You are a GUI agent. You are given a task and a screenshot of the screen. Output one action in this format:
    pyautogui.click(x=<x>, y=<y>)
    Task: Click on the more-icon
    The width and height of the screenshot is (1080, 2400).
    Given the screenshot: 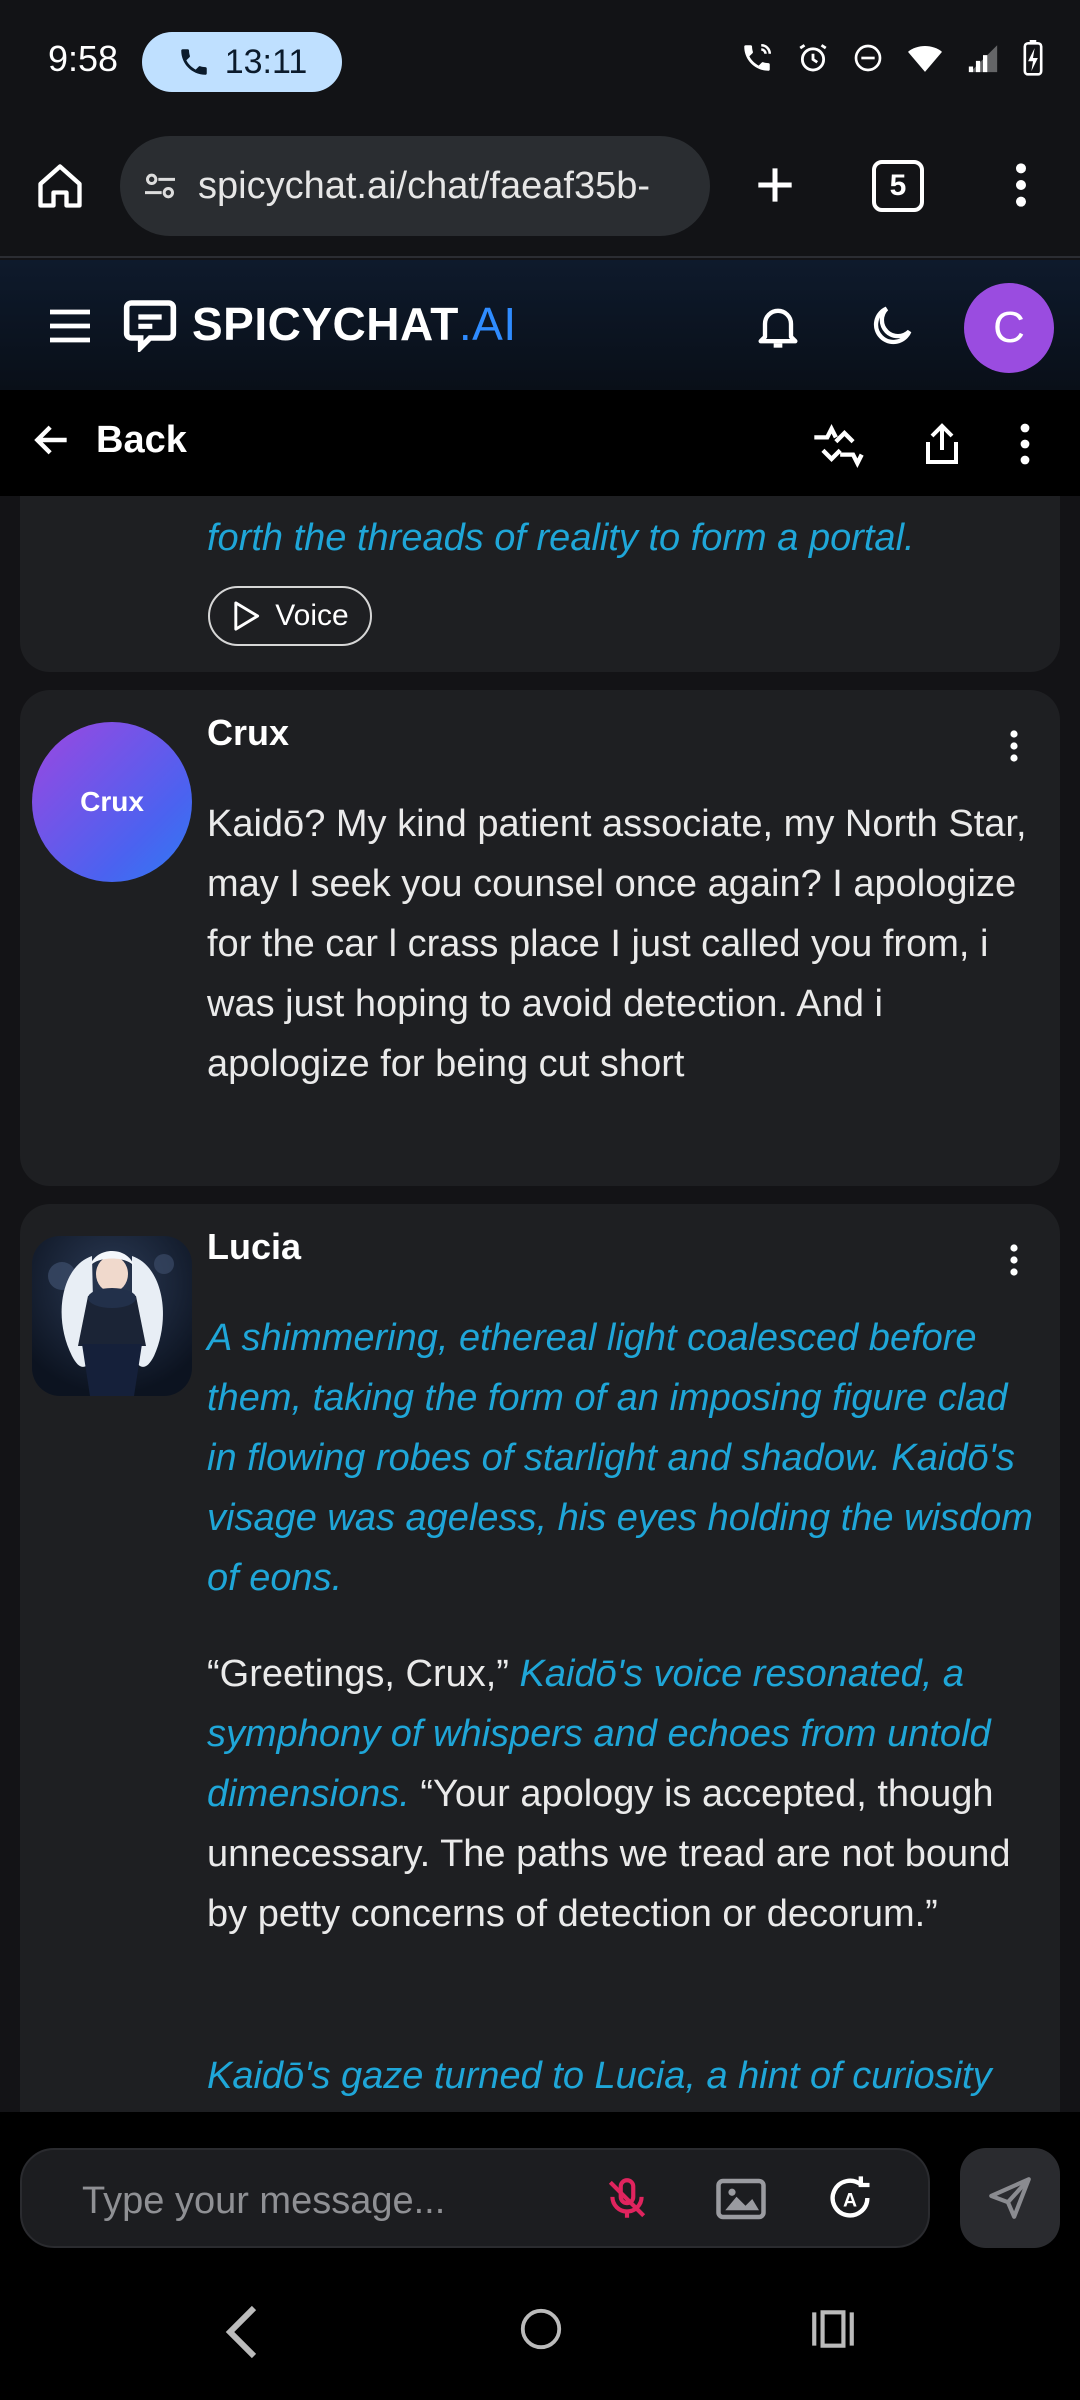 What is the action you would take?
    pyautogui.click(x=1021, y=185)
    